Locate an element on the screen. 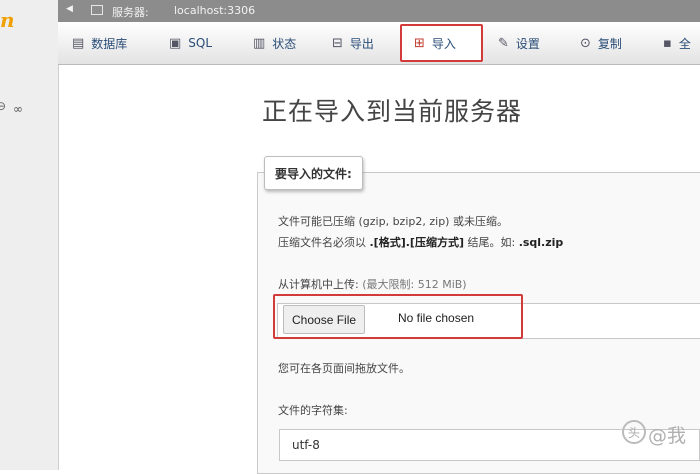  tab-bar: ▤ 数据库 ▣ SQL ▥ 状态 ⊟ 导出 ⊞ 导入 ✎ 设置 ⊙ 复制 ▪ 全 is located at coordinates (379, 43).